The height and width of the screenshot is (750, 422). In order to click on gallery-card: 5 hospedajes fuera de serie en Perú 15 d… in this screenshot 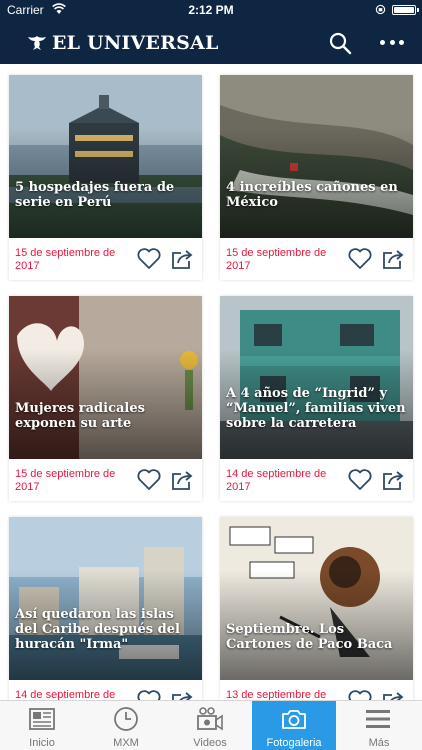, I will do `click(105, 177)`.